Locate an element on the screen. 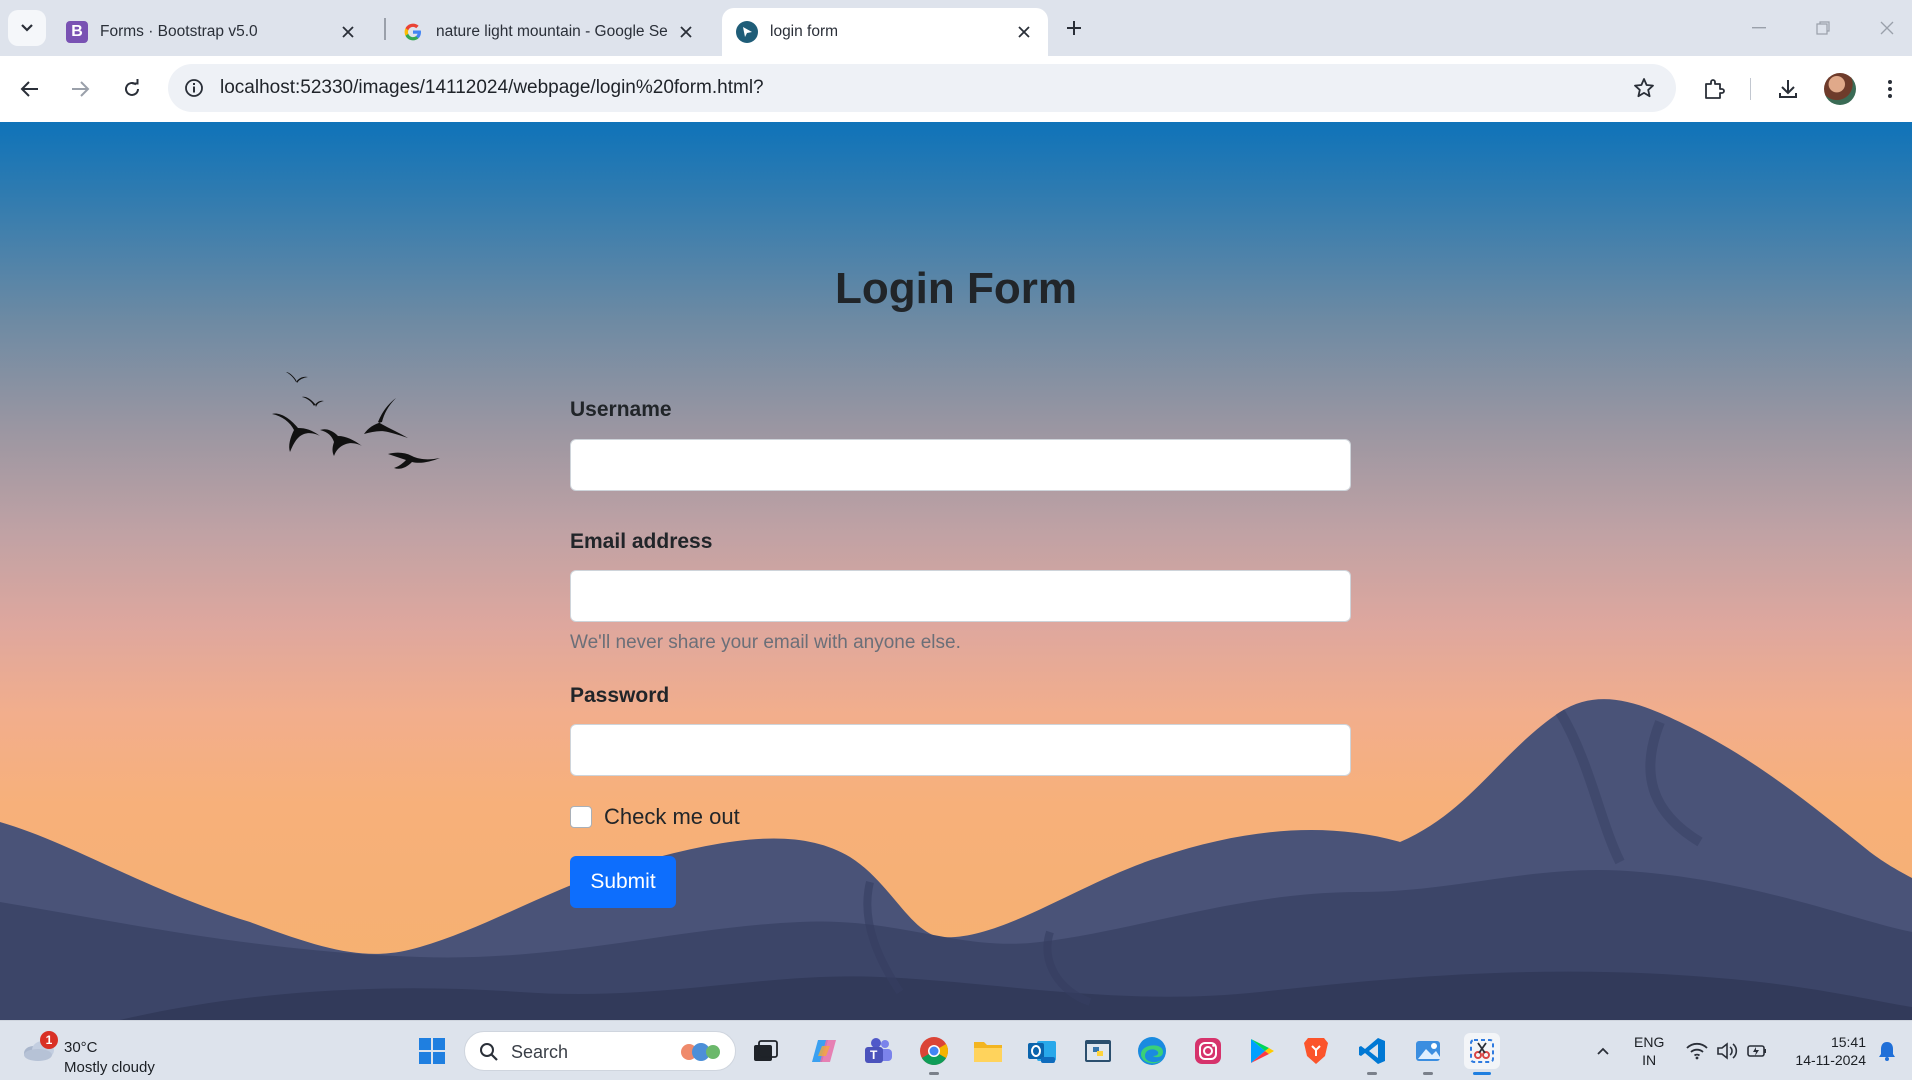 This screenshot has width=1912, height=1080. bookmark-star-icon is located at coordinates (1644, 88).